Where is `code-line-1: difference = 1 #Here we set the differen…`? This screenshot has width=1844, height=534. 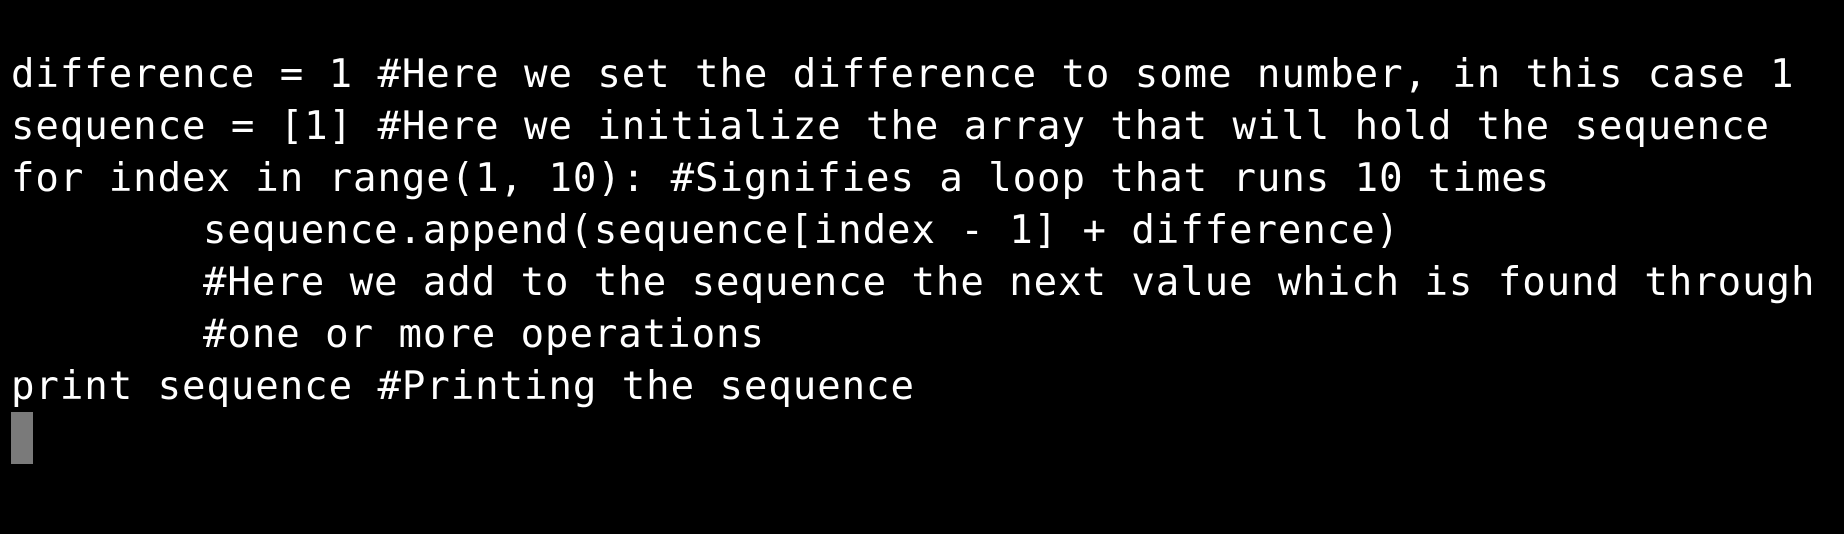 code-line-1: difference = 1 #Here we set the differen… is located at coordinates (903, 74).